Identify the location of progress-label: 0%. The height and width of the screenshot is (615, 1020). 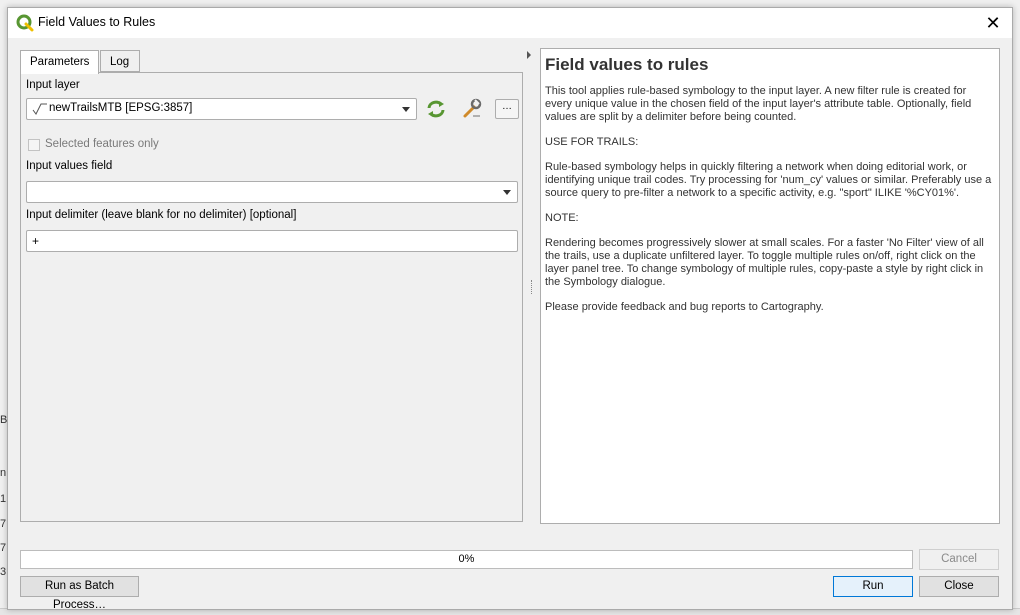
(466, 559).